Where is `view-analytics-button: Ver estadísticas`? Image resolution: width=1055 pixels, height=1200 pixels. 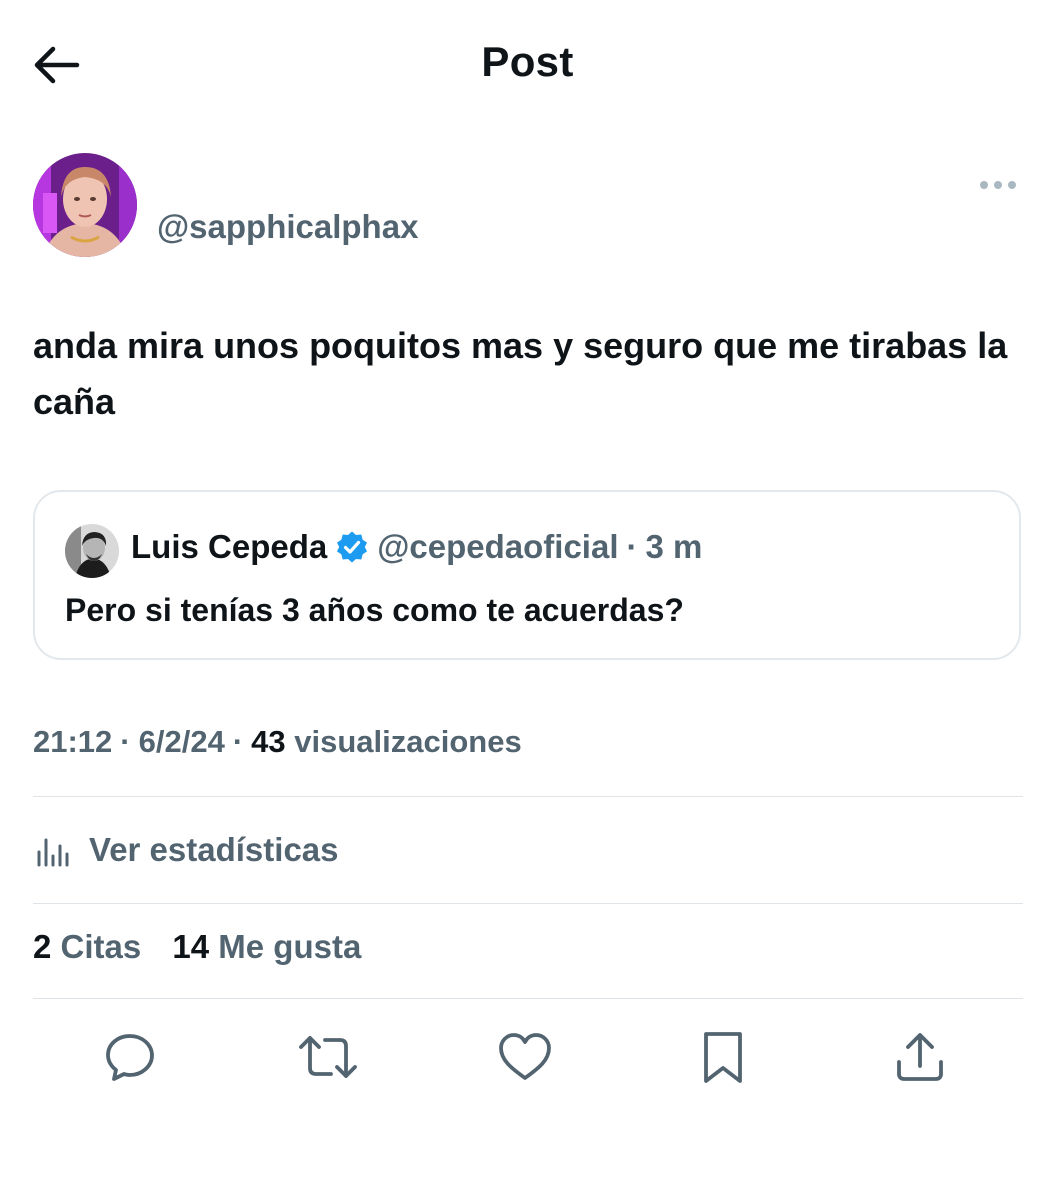
view-analytics-button: Ver estadísticas is located at coordinates (186, 850).